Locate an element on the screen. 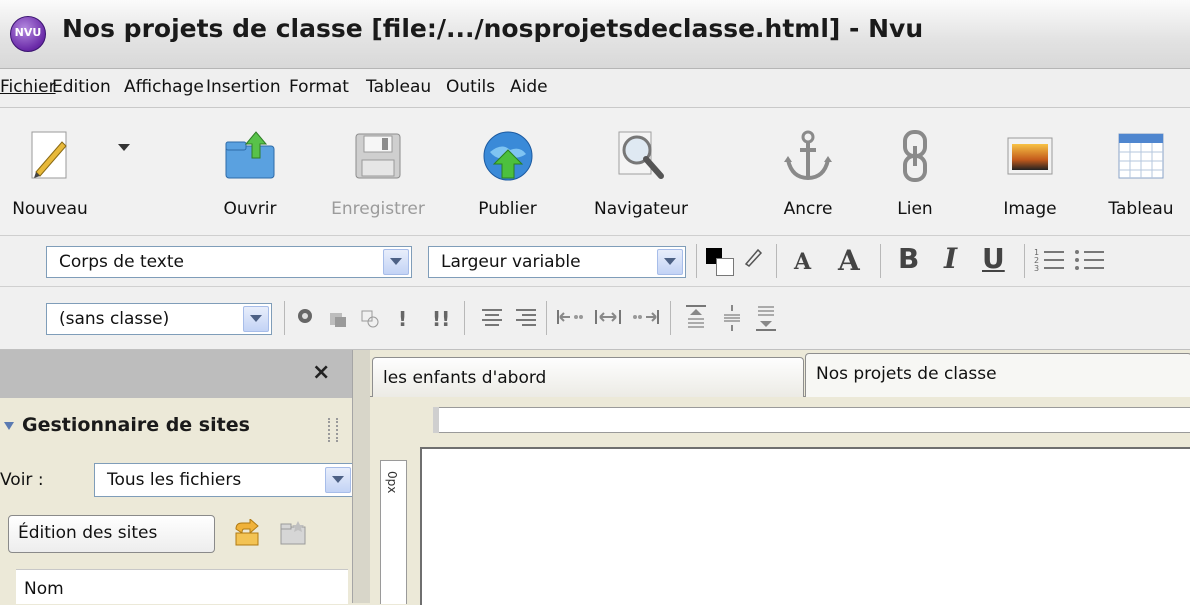 This screenshot has height=605, width=1190. class-select: (sans classe) is located at coordinates (159, 319).